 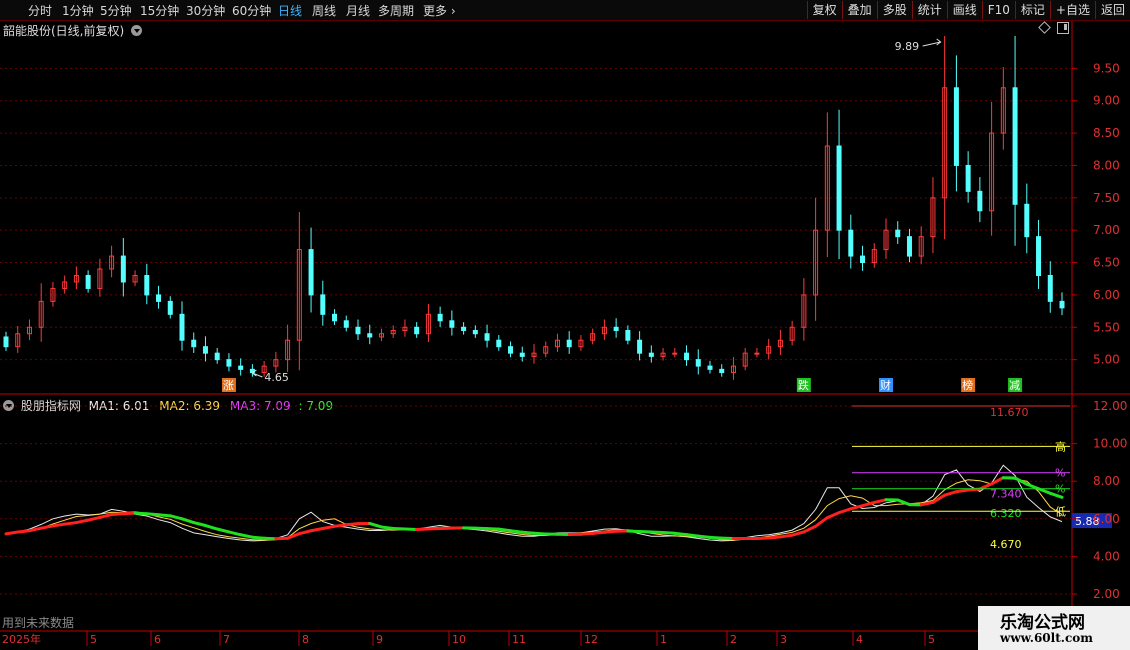 I want to click on month-label: 11, so click(x=519, y=639).